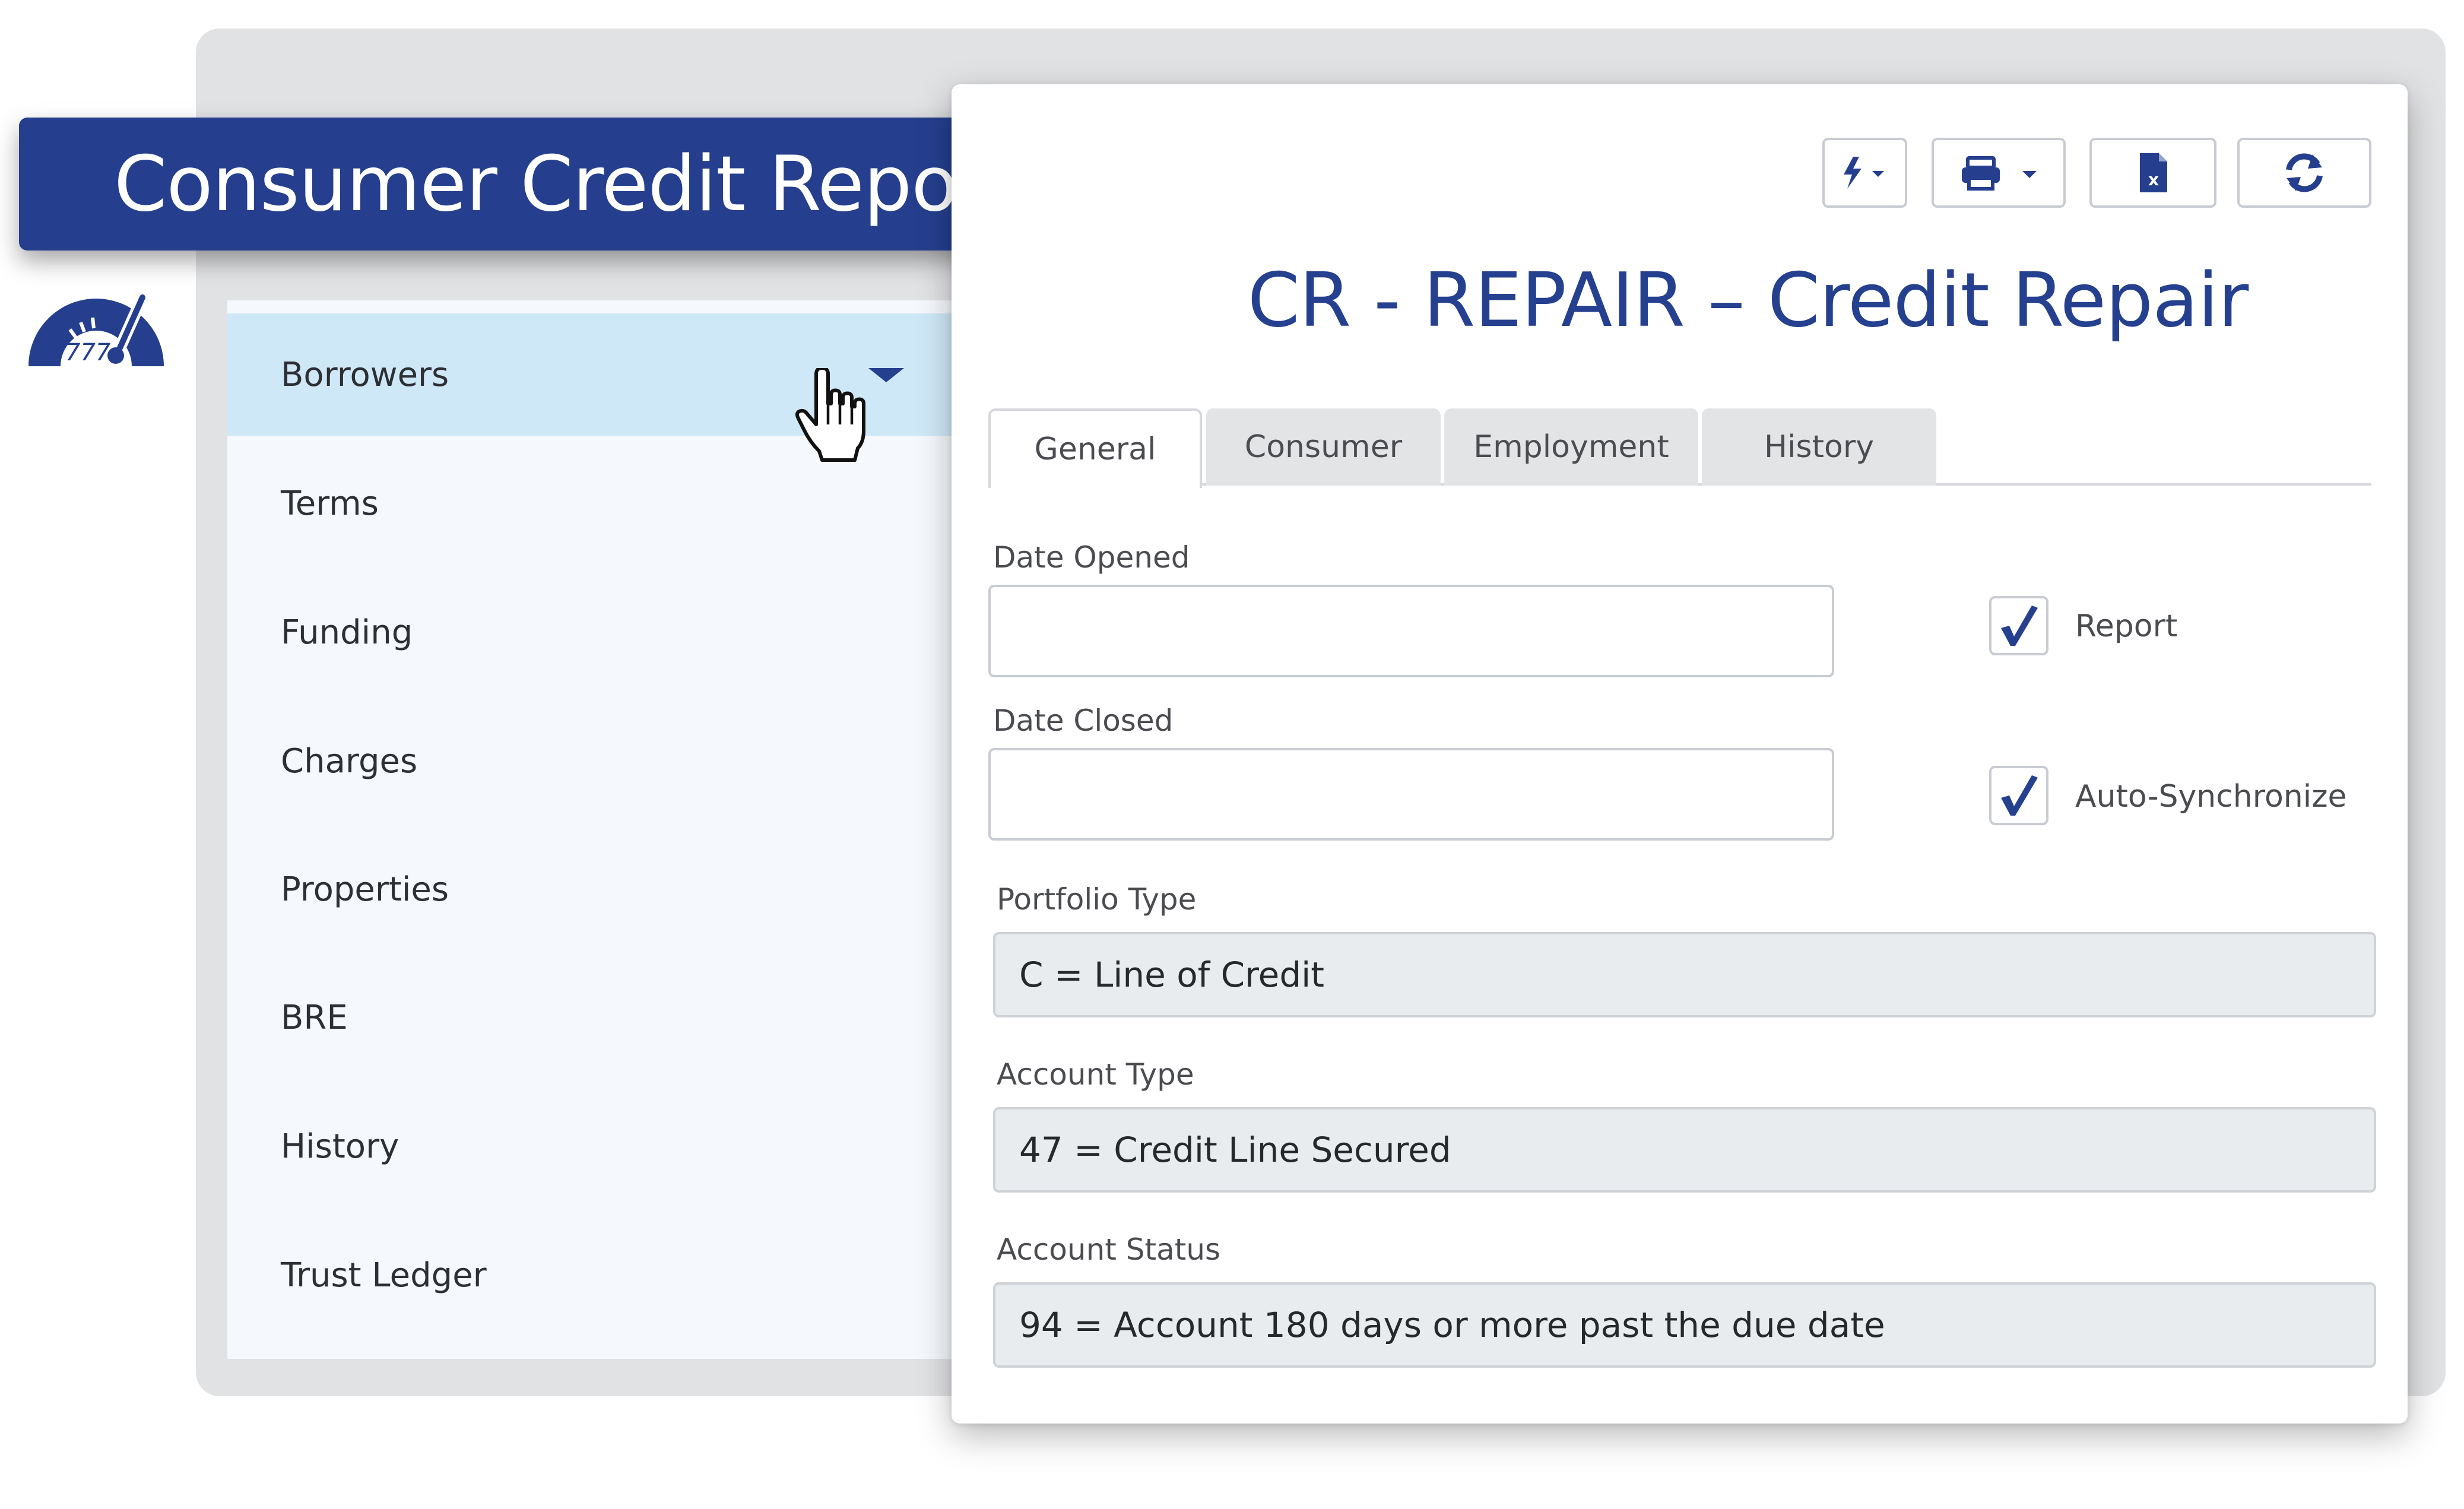  I want to click on refresh-icon, so click(2304, 172).